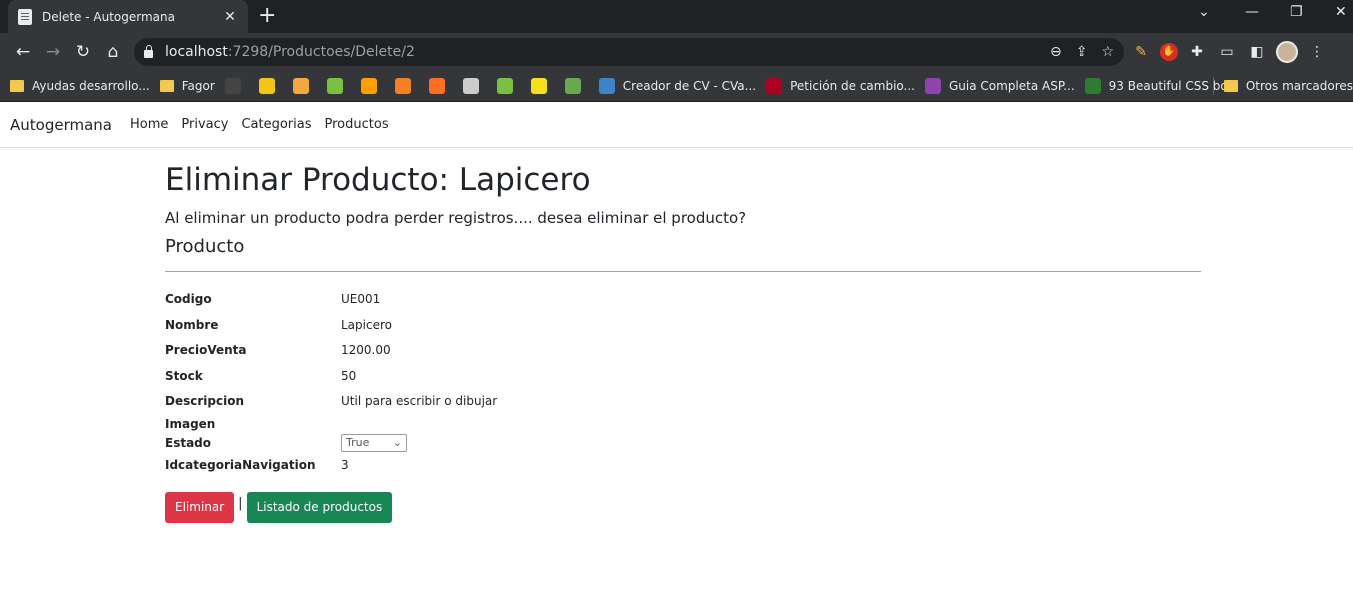  I want to click on share-icon: ⇪, so click(1082, 52).